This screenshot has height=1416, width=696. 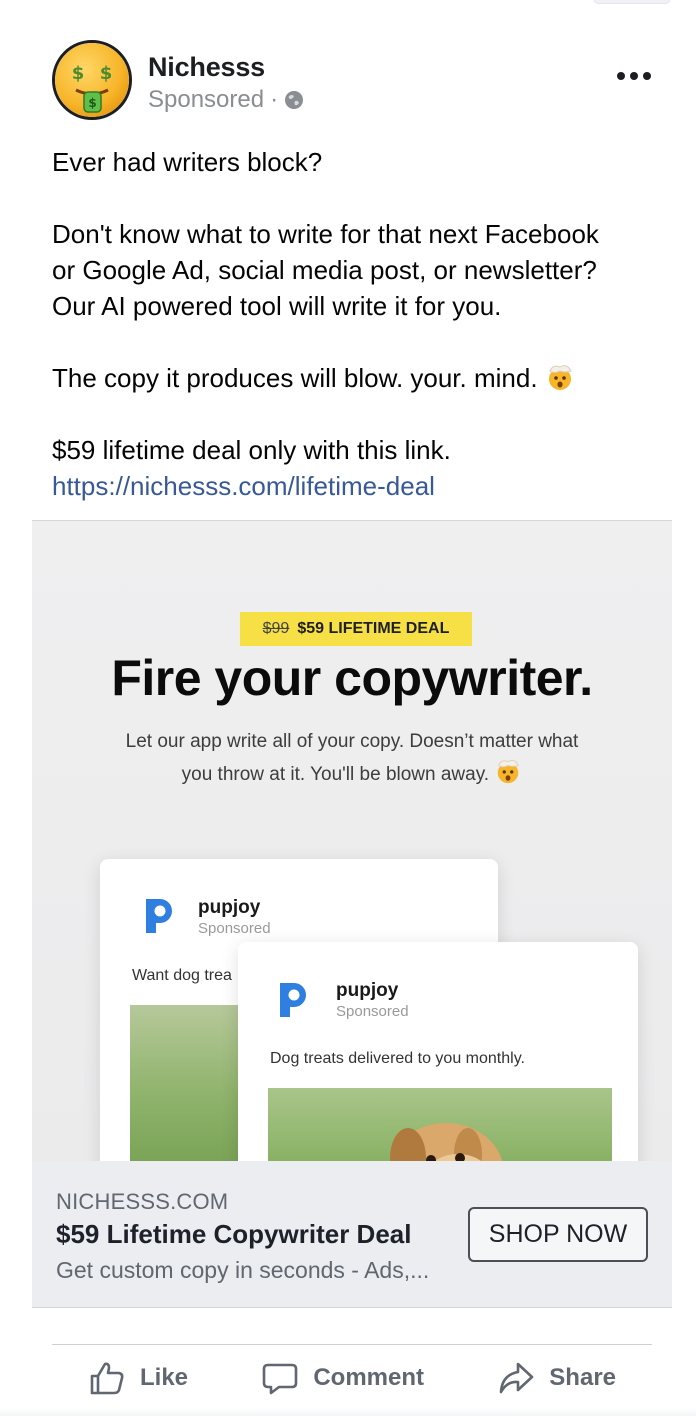 I want to click on creative-headline: Fire your copywriter., so click(x=352, y=678).